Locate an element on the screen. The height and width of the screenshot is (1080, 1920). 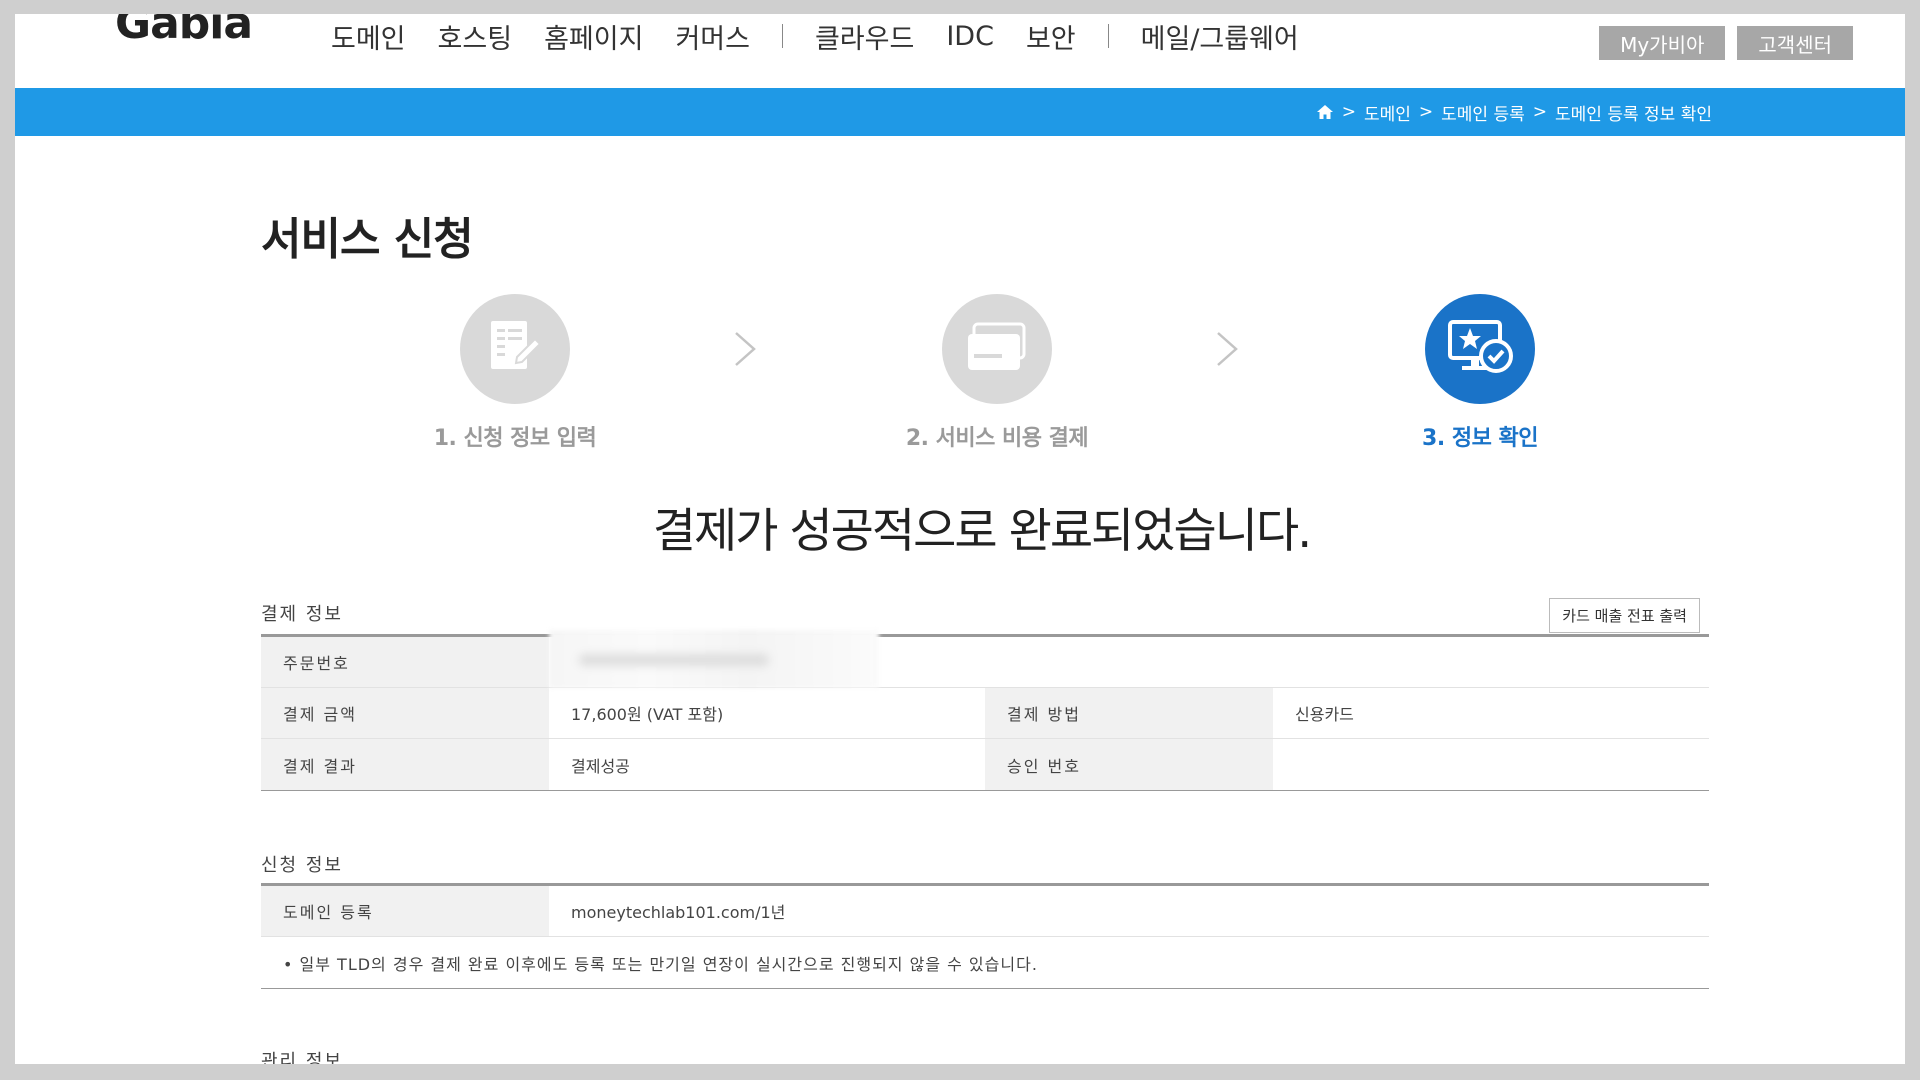
nav-homepage: 홈페이지 is located at coordinates (593, 36).